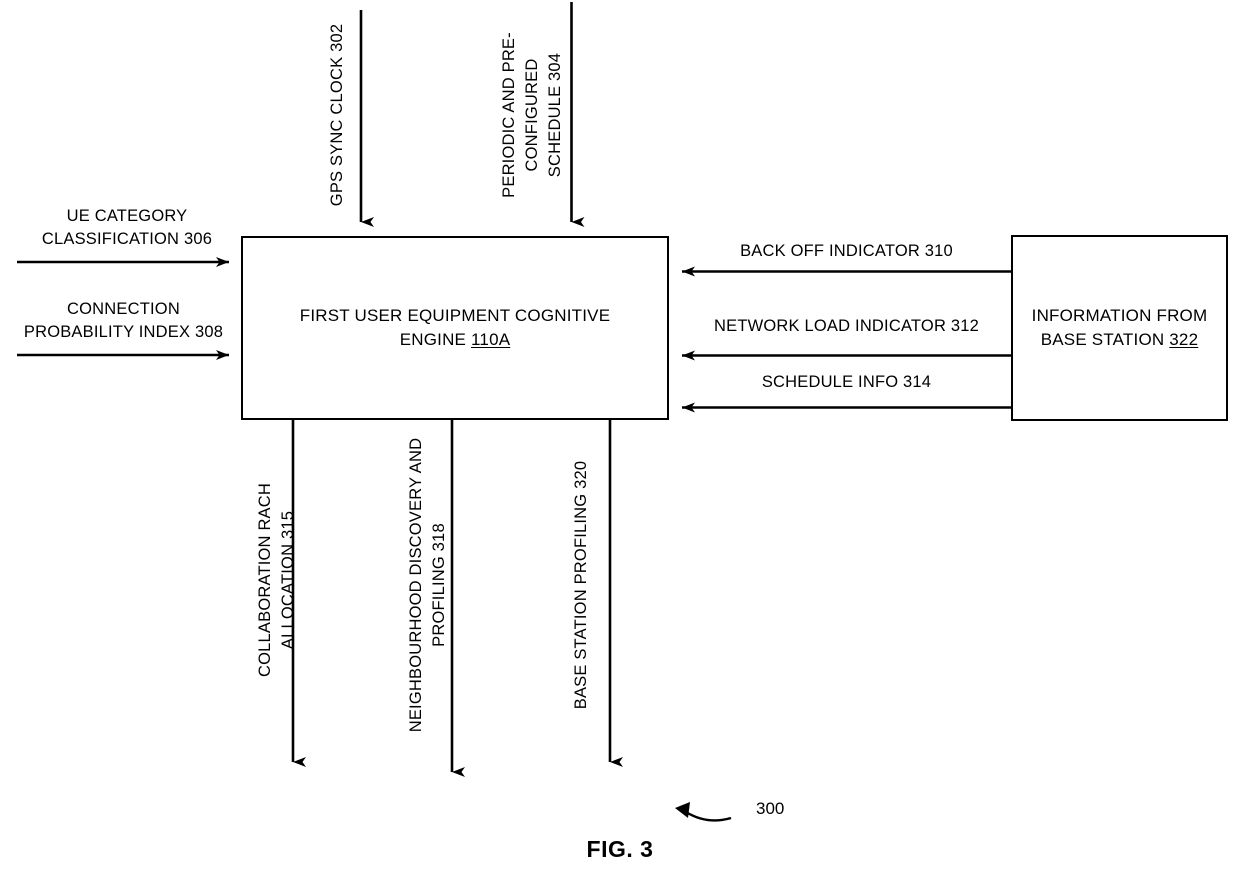 The image size is (1240, 877). Describe the element at coordinates (455, 315) in the screenshot. I see `cognitive-engine-label-line1: FIRST USER EQUIPMENT COGNITIVE` at that location.